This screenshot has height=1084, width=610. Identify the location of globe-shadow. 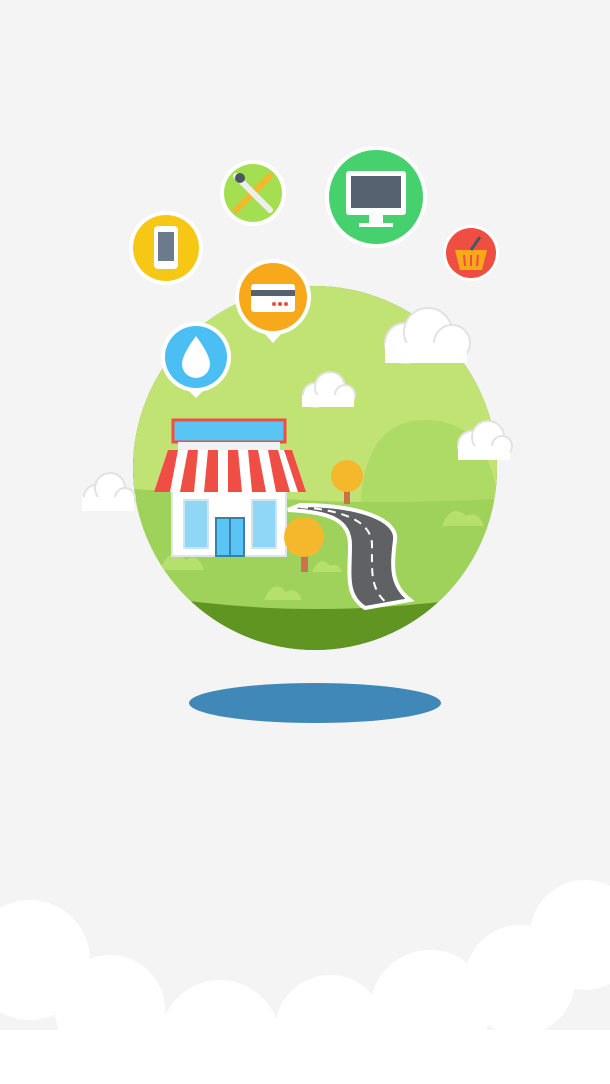
(315, 703).